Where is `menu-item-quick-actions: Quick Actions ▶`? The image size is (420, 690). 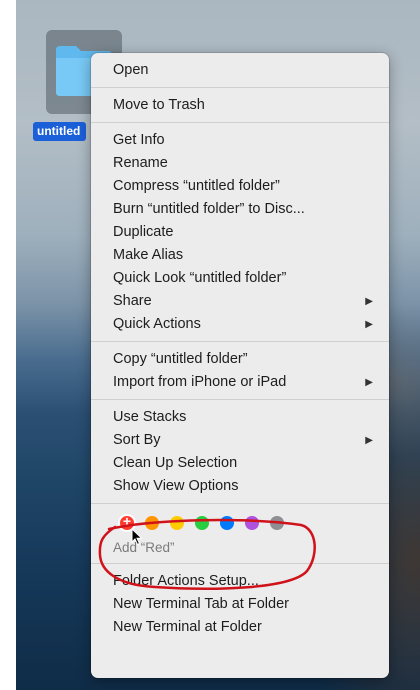
menu-item-quick-actions: Quick Actions ▶ is located at coordinates (240, 324).